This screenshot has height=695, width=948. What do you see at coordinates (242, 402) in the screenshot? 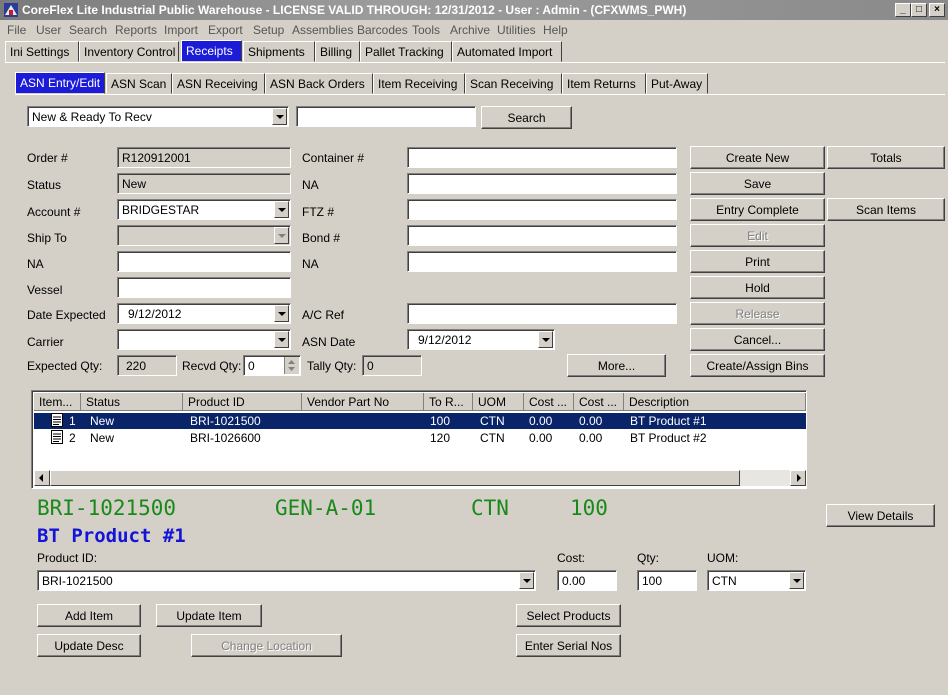
I see `col-header-product-id: Product ID` at bounding box center [242, 402].